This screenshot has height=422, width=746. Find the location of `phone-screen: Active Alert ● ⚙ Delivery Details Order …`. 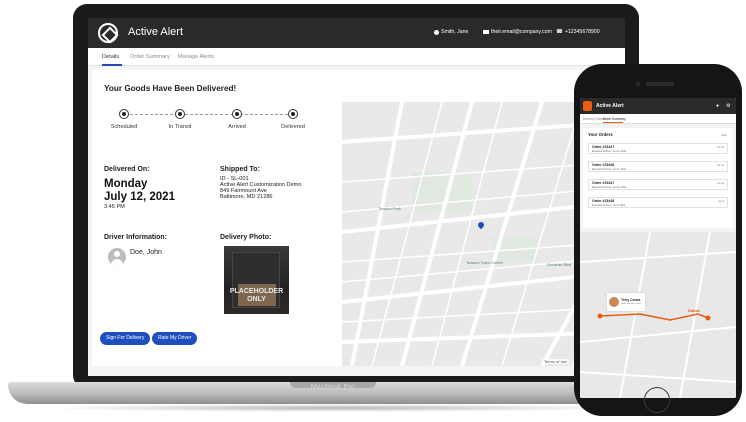

phone-screen: Active Alert ● ⚙ Delivery Details Order … is located at coordinates (658, 248).